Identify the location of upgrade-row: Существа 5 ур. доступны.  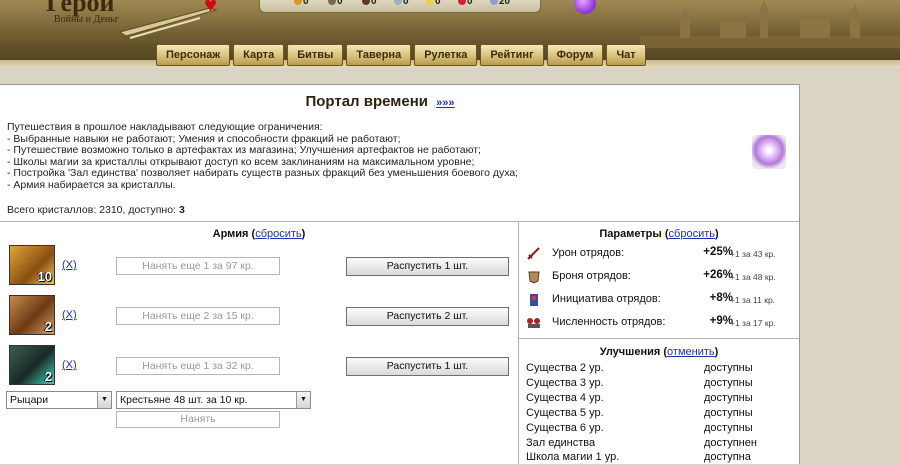
(661, 414).